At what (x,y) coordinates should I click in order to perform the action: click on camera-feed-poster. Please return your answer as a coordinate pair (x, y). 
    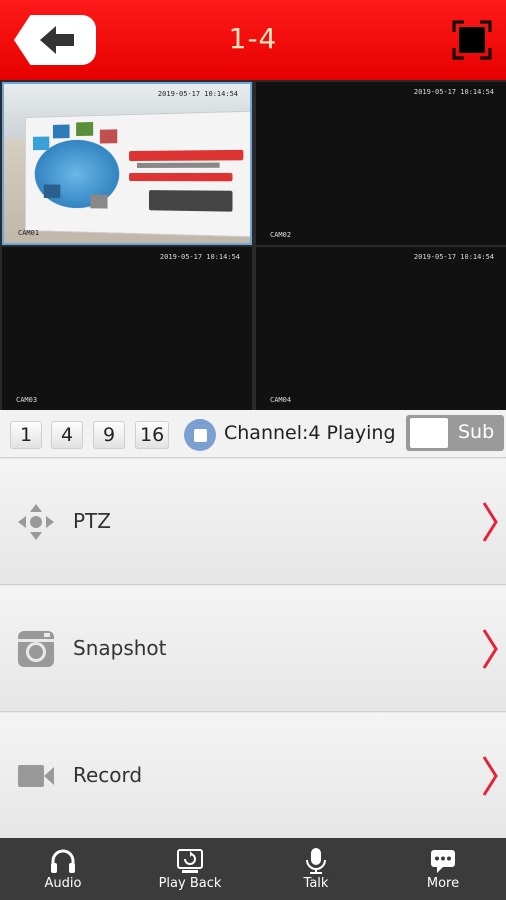
    Looking at the image, I should click on (137, 174).